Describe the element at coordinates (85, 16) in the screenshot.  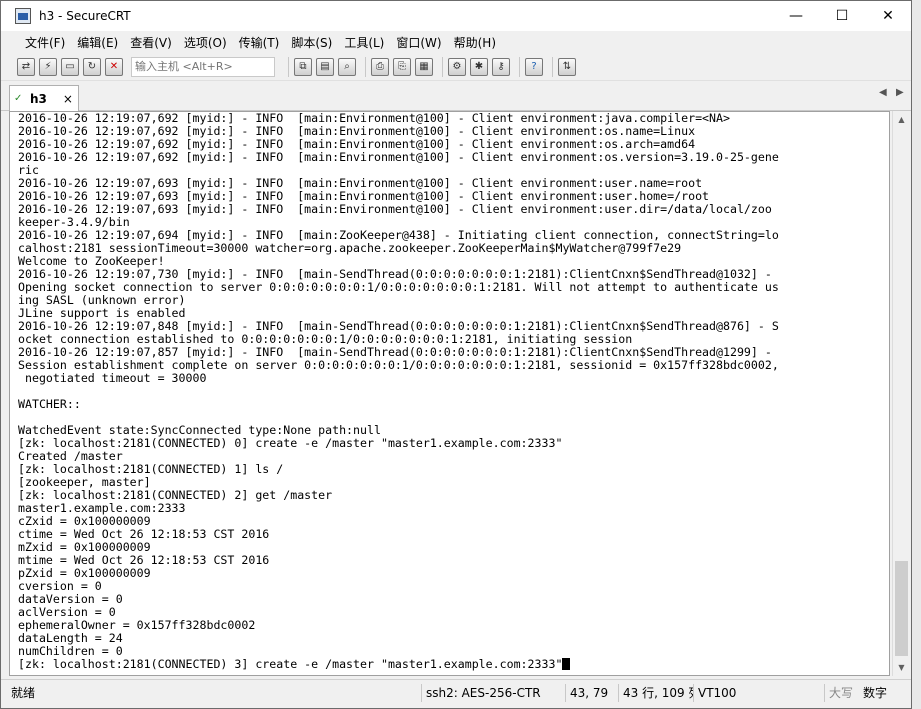
I see `window-title: h3 - SecureCRT` at that location.